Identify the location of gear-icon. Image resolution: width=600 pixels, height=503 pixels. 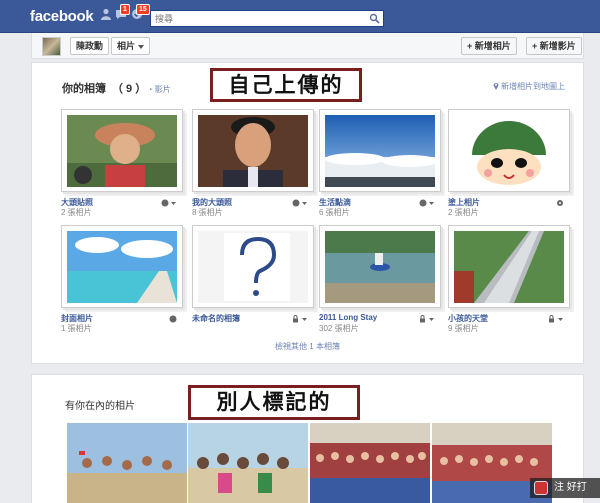
(556, 202).